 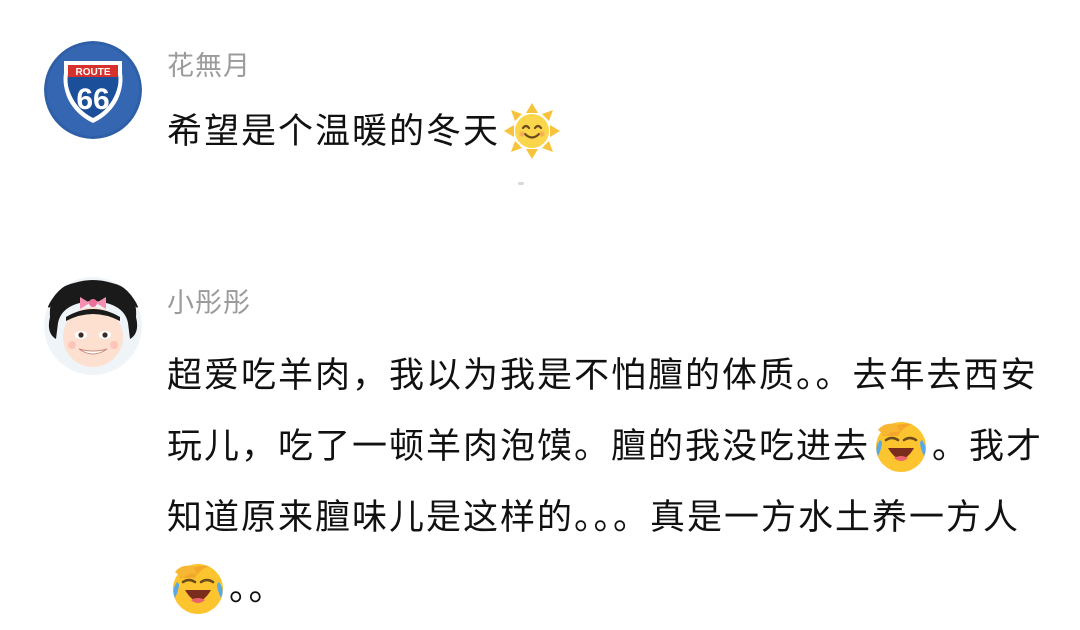 I want to click on username: 花無月, so click(x=209, y=67).